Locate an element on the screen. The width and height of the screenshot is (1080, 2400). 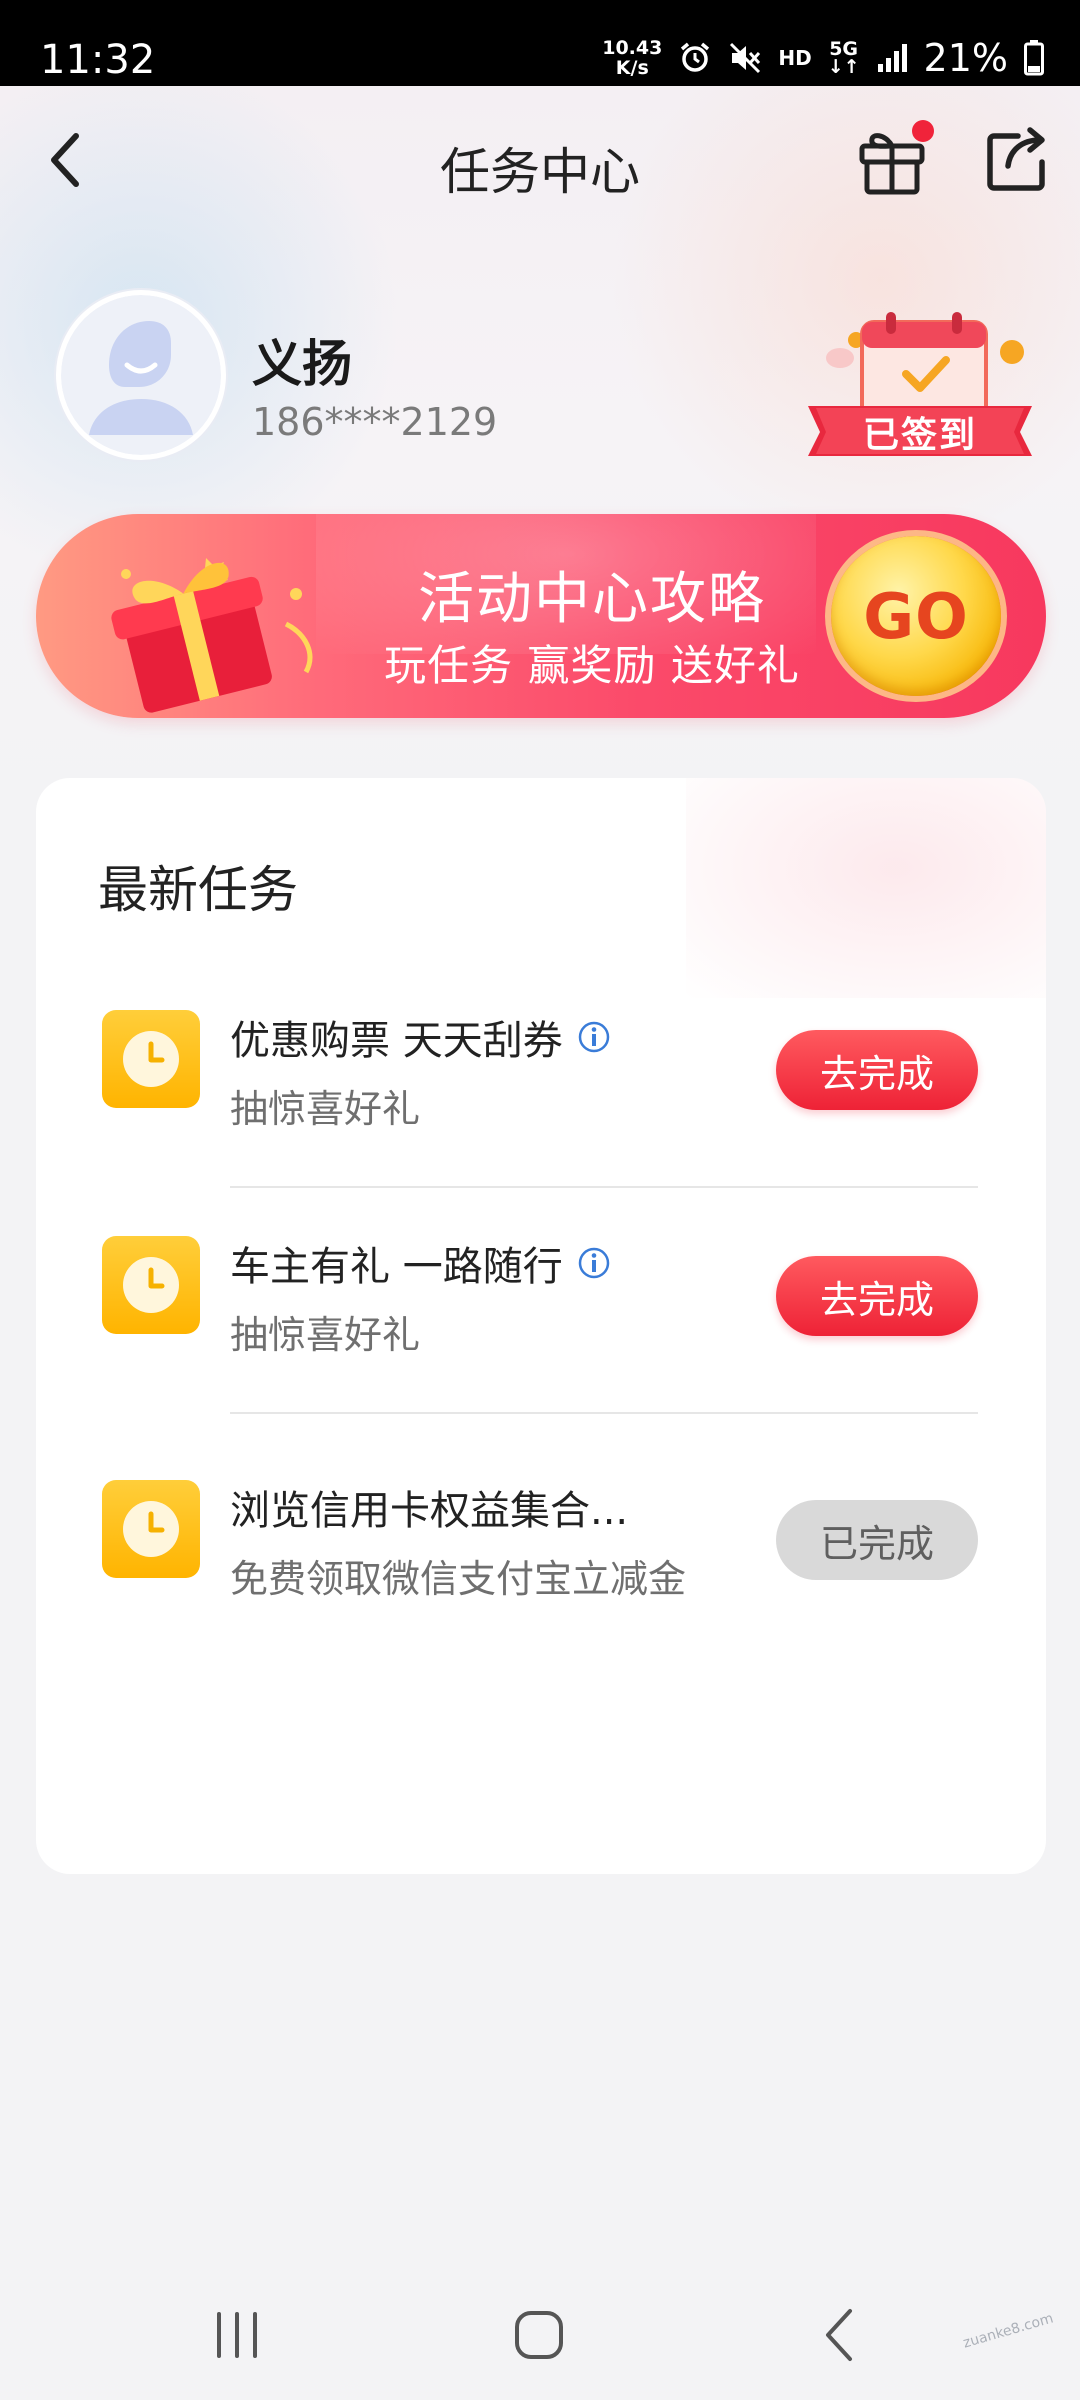
task-row: 浏览信用卡权益集合... 免费领取微信支付宝立减金 已完成 is located at coordinates (541, 1524).